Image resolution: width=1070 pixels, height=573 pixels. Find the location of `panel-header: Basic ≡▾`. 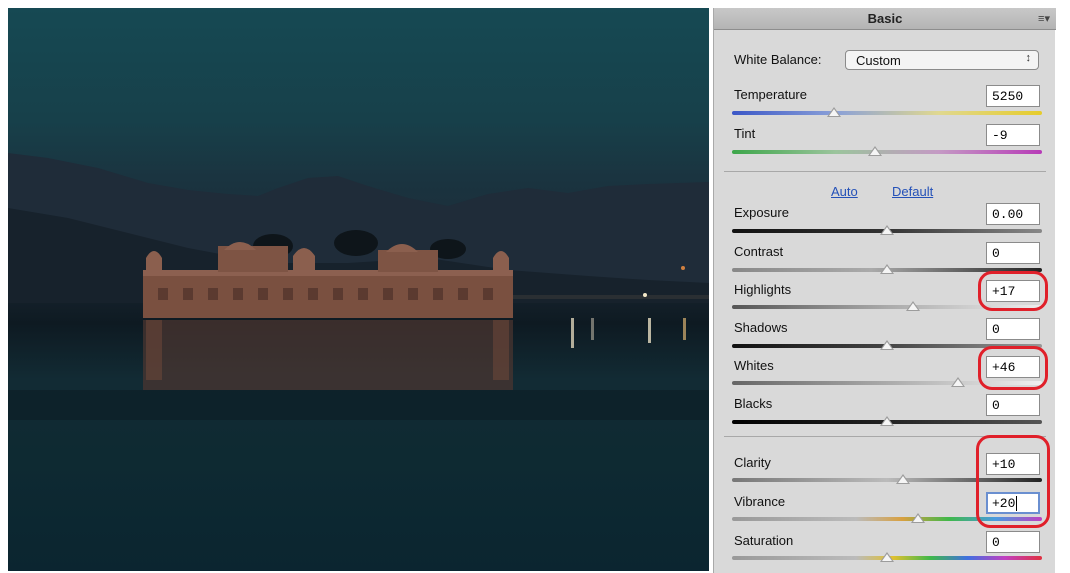

panel-header: Basic ≡▾ is located at coordinates (885, 19).